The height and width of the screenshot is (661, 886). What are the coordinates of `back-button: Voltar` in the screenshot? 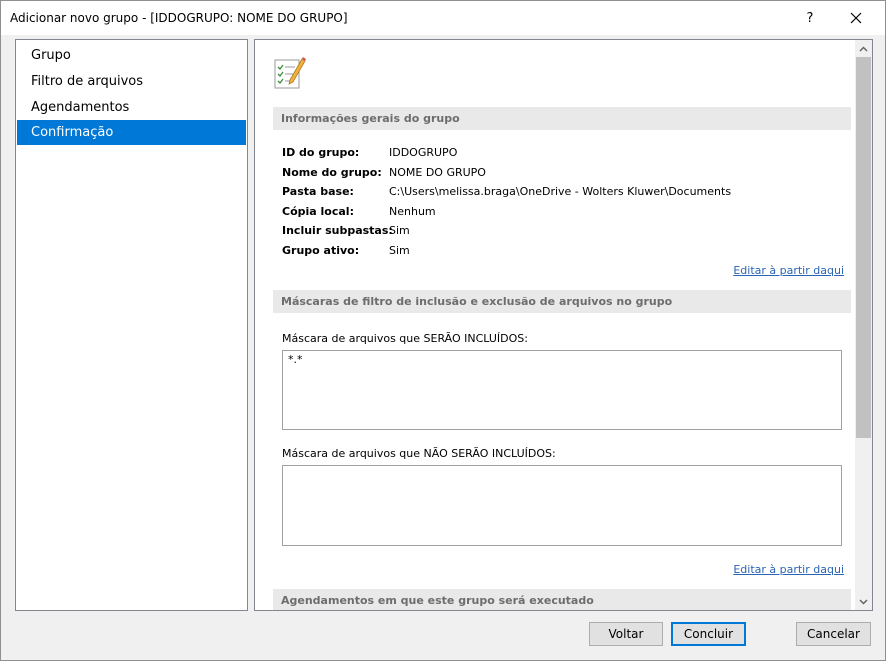 It's located at (626, 634).